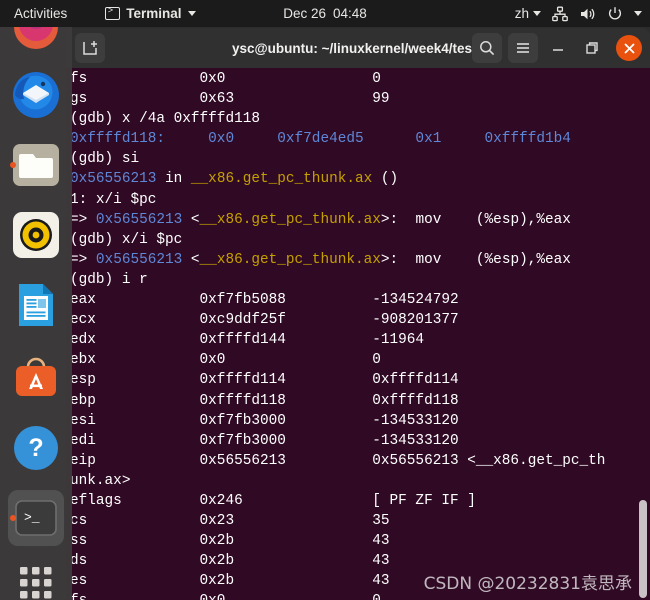  I want to click on terminal-span: cs 0x23 35, so click(230, 521).